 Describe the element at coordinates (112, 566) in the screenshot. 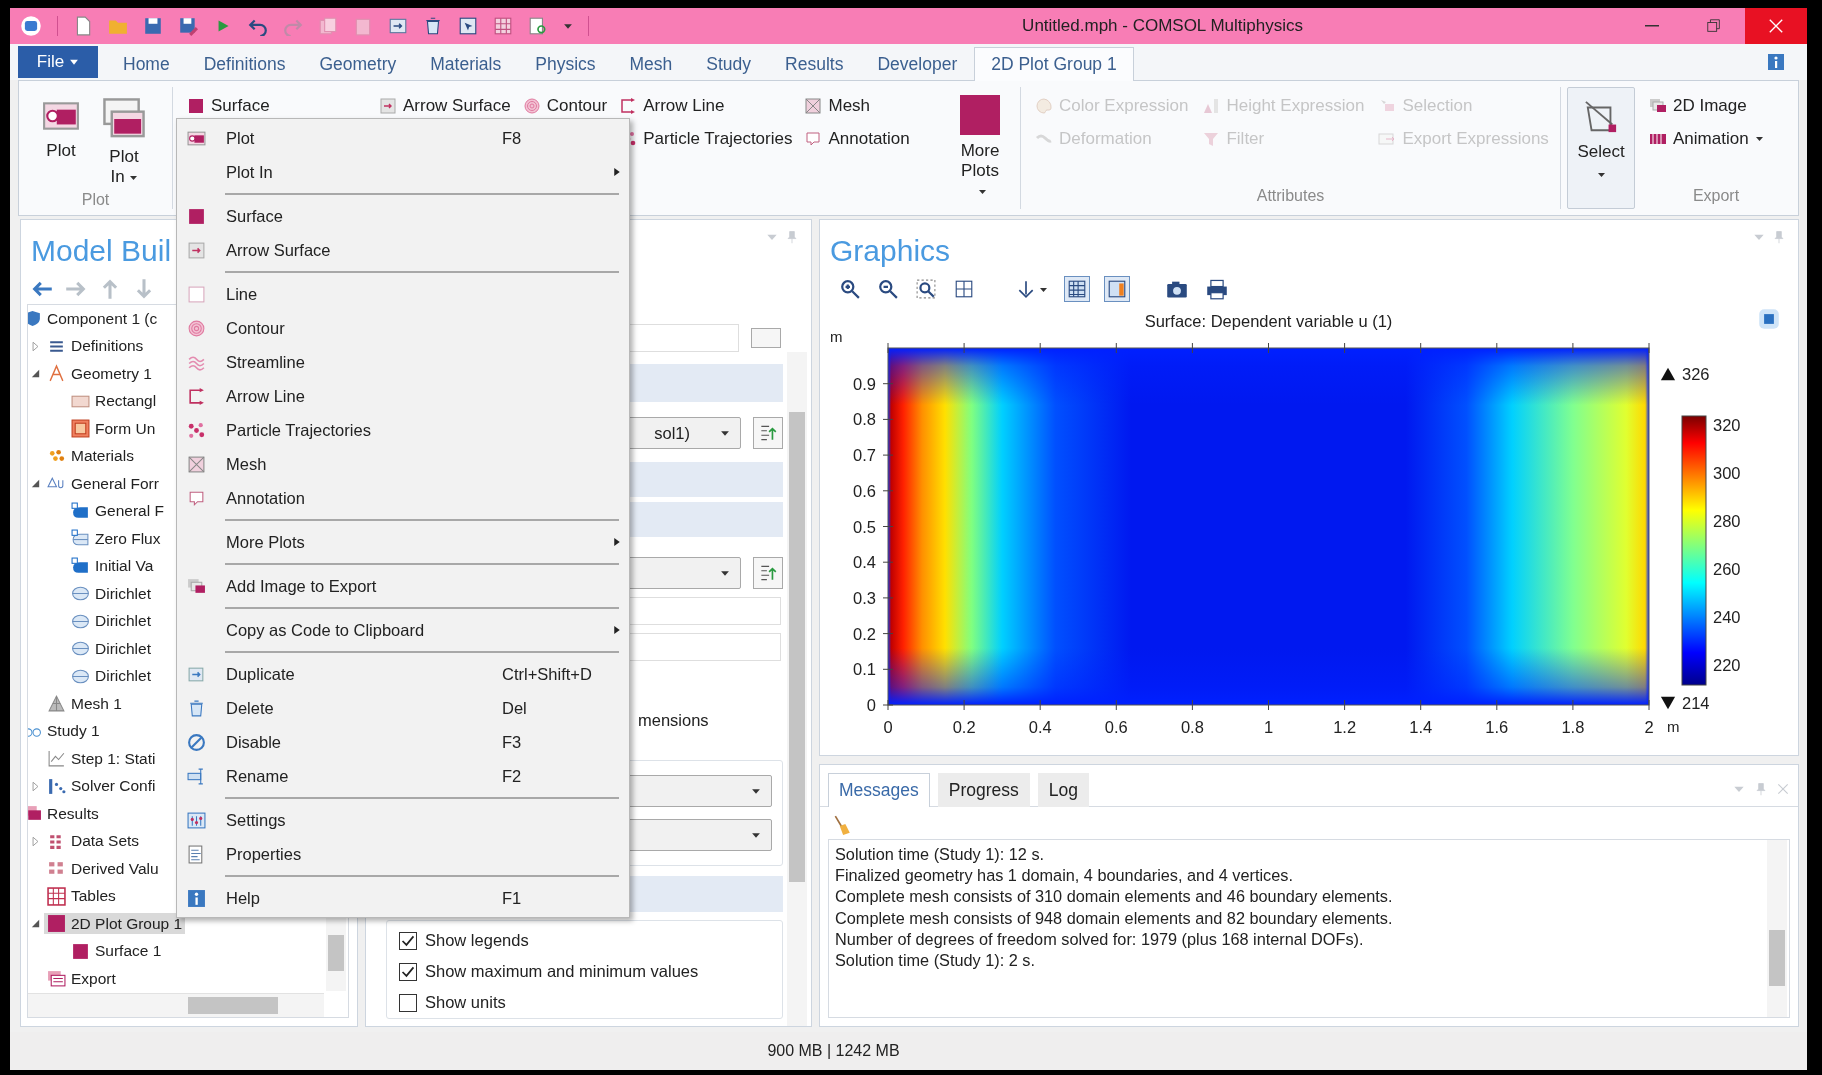

I see `tree-item: Initial Va` at that location.